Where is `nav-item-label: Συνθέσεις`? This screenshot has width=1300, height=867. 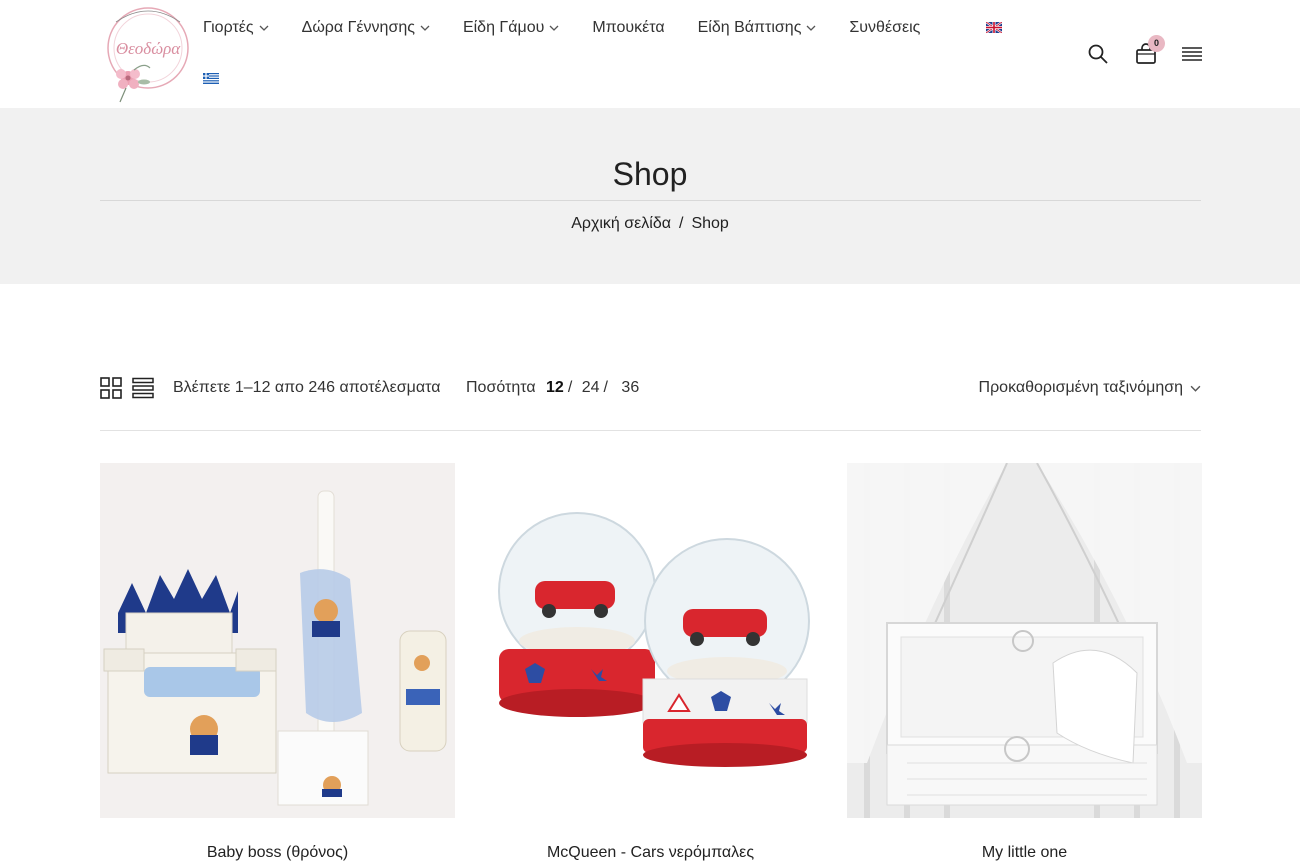
nav-item-label: Συνθέσεις is located at coordinates (885, 27).